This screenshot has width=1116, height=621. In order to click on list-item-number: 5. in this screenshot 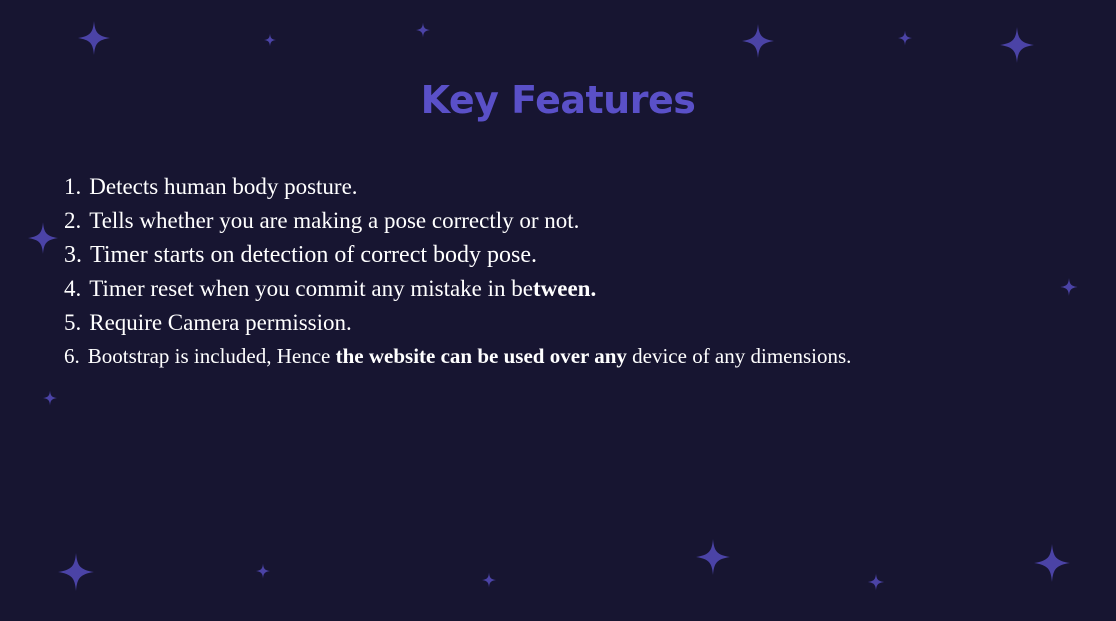, I will do `click(73, 322)`.